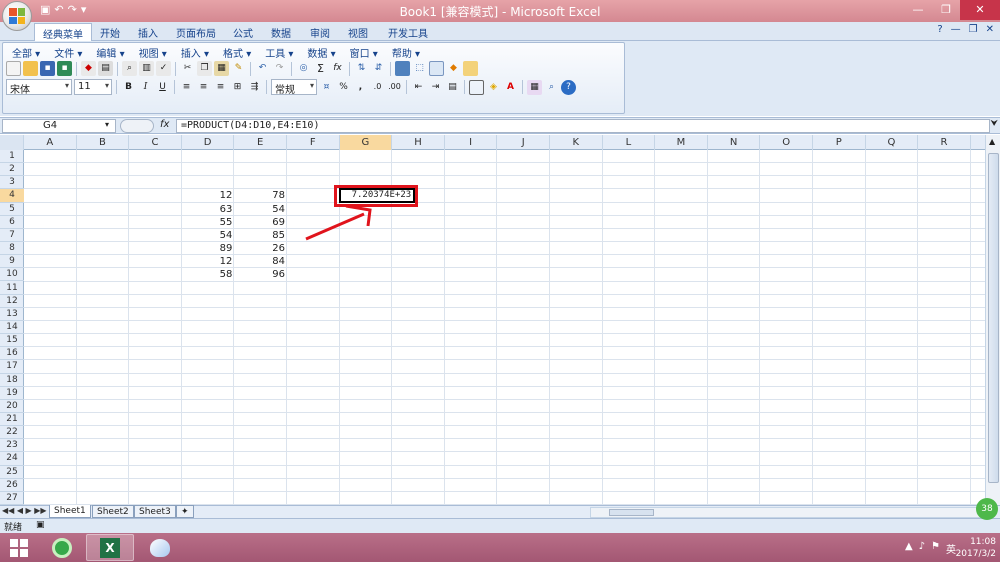  I want to click on underline-button: U, so click(162, 87).